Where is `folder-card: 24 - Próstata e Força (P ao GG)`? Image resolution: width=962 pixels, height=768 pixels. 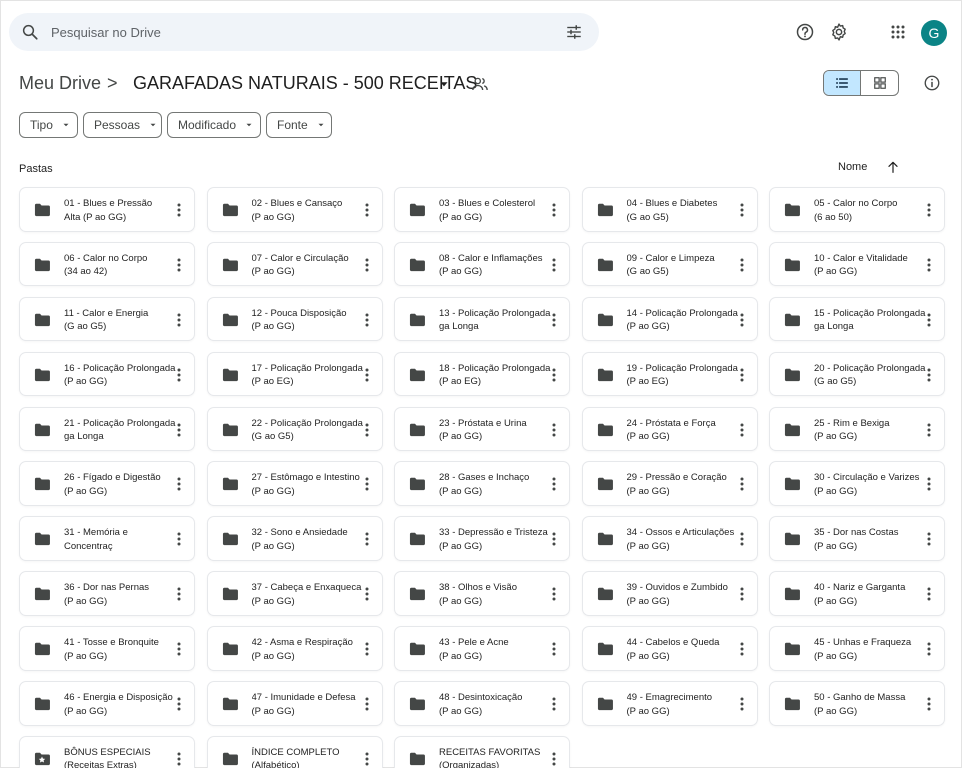 folder-card: 24 - Próstata e Força (P ao GG) is located at coordinates (669, 429).